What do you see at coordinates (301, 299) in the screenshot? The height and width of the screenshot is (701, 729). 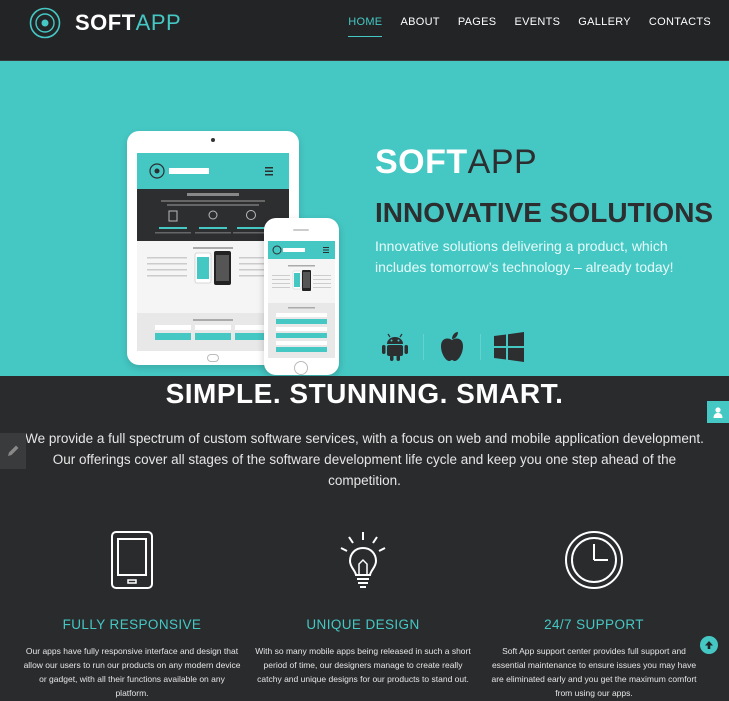 I see `phone-screen` at bounding box center [301, 299].